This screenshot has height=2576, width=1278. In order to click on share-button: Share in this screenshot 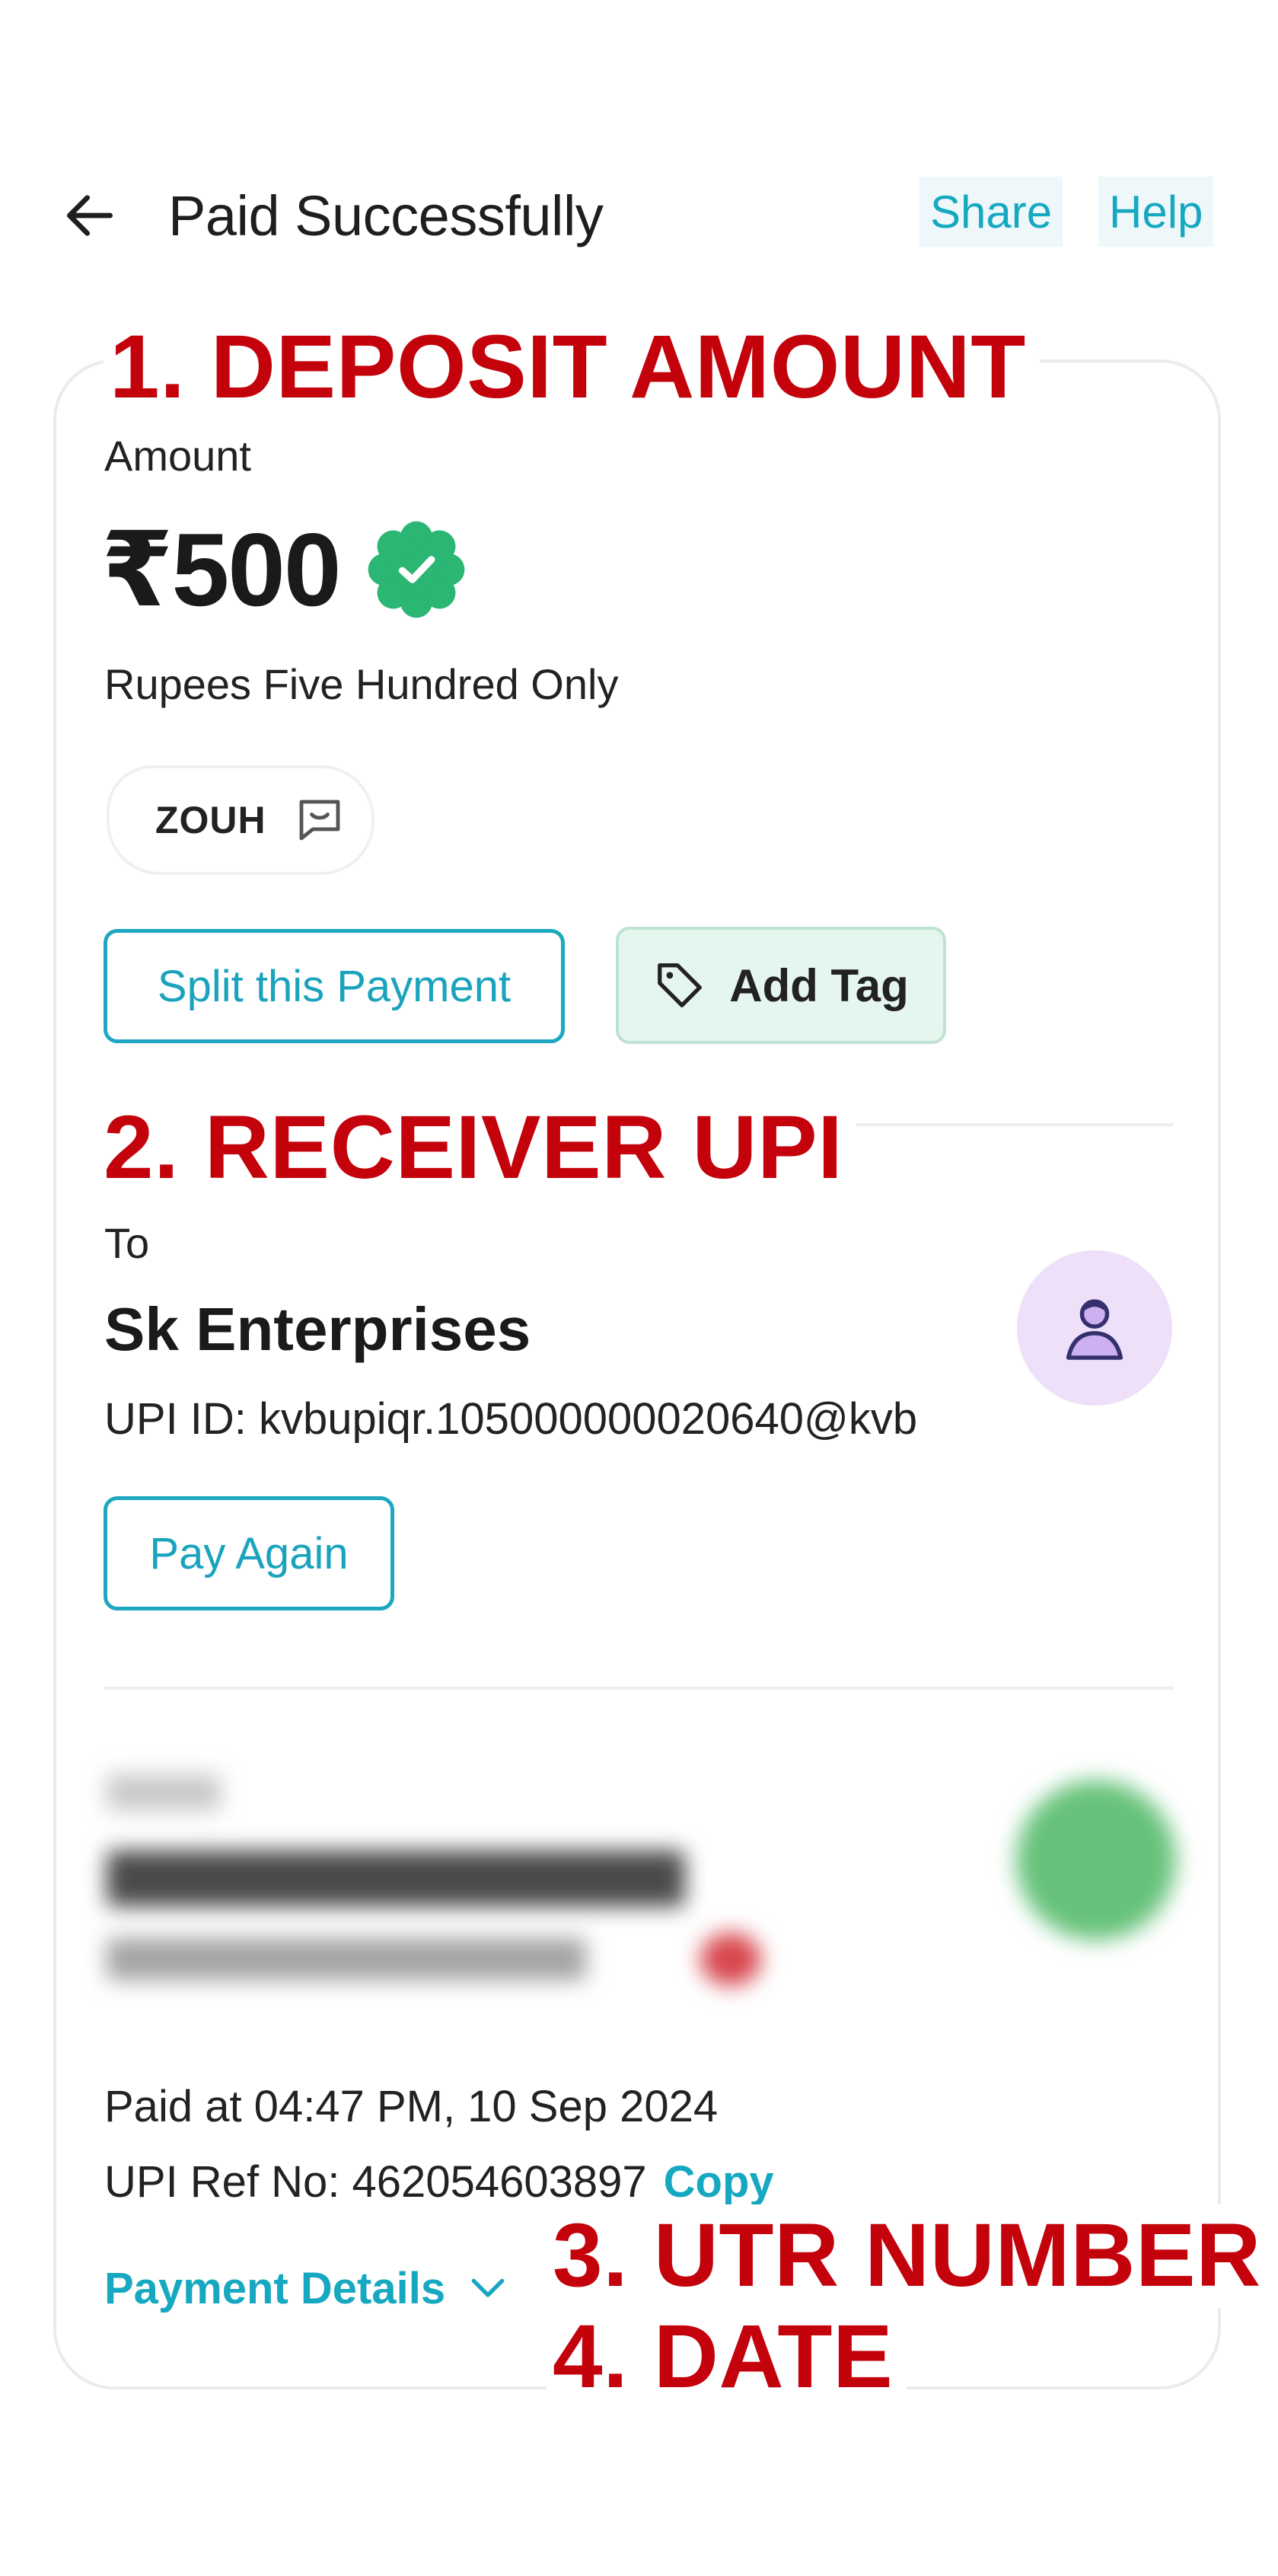, I will do `click(991, 212)`.